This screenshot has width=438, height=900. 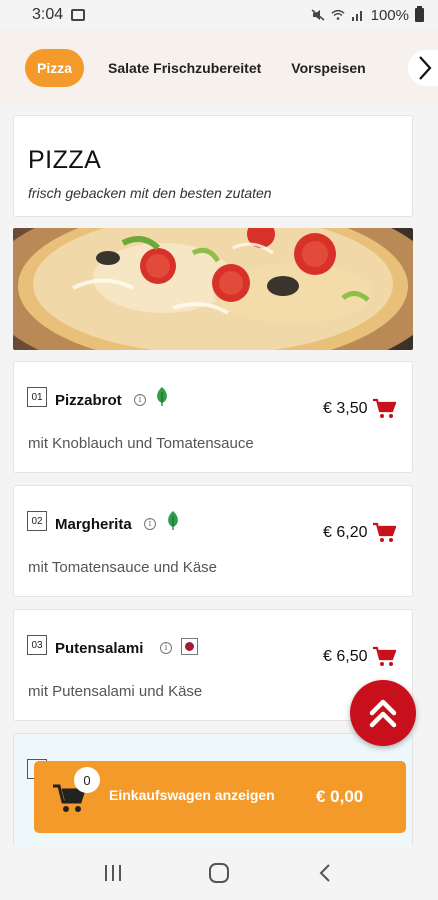 What do you see at coordinates (37, 397) in the screenshot?
I see `item-number: 01` at bounding box center [37, 397].